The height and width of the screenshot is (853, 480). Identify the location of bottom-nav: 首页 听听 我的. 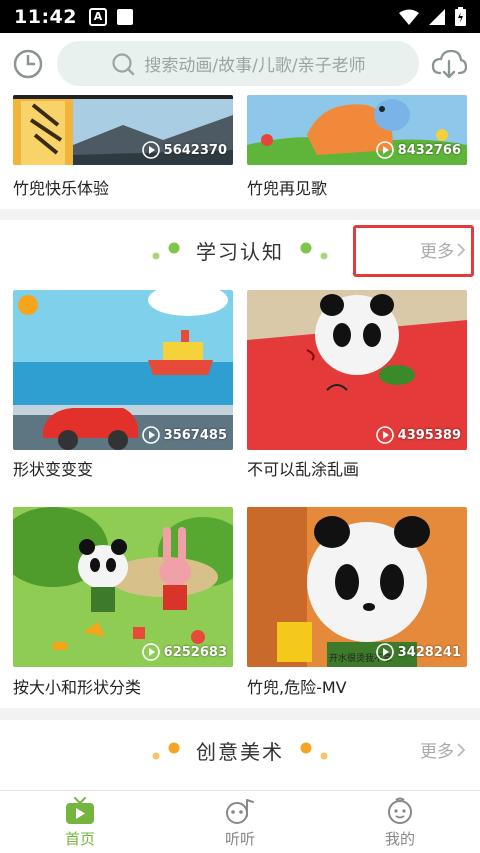
(240, 821).